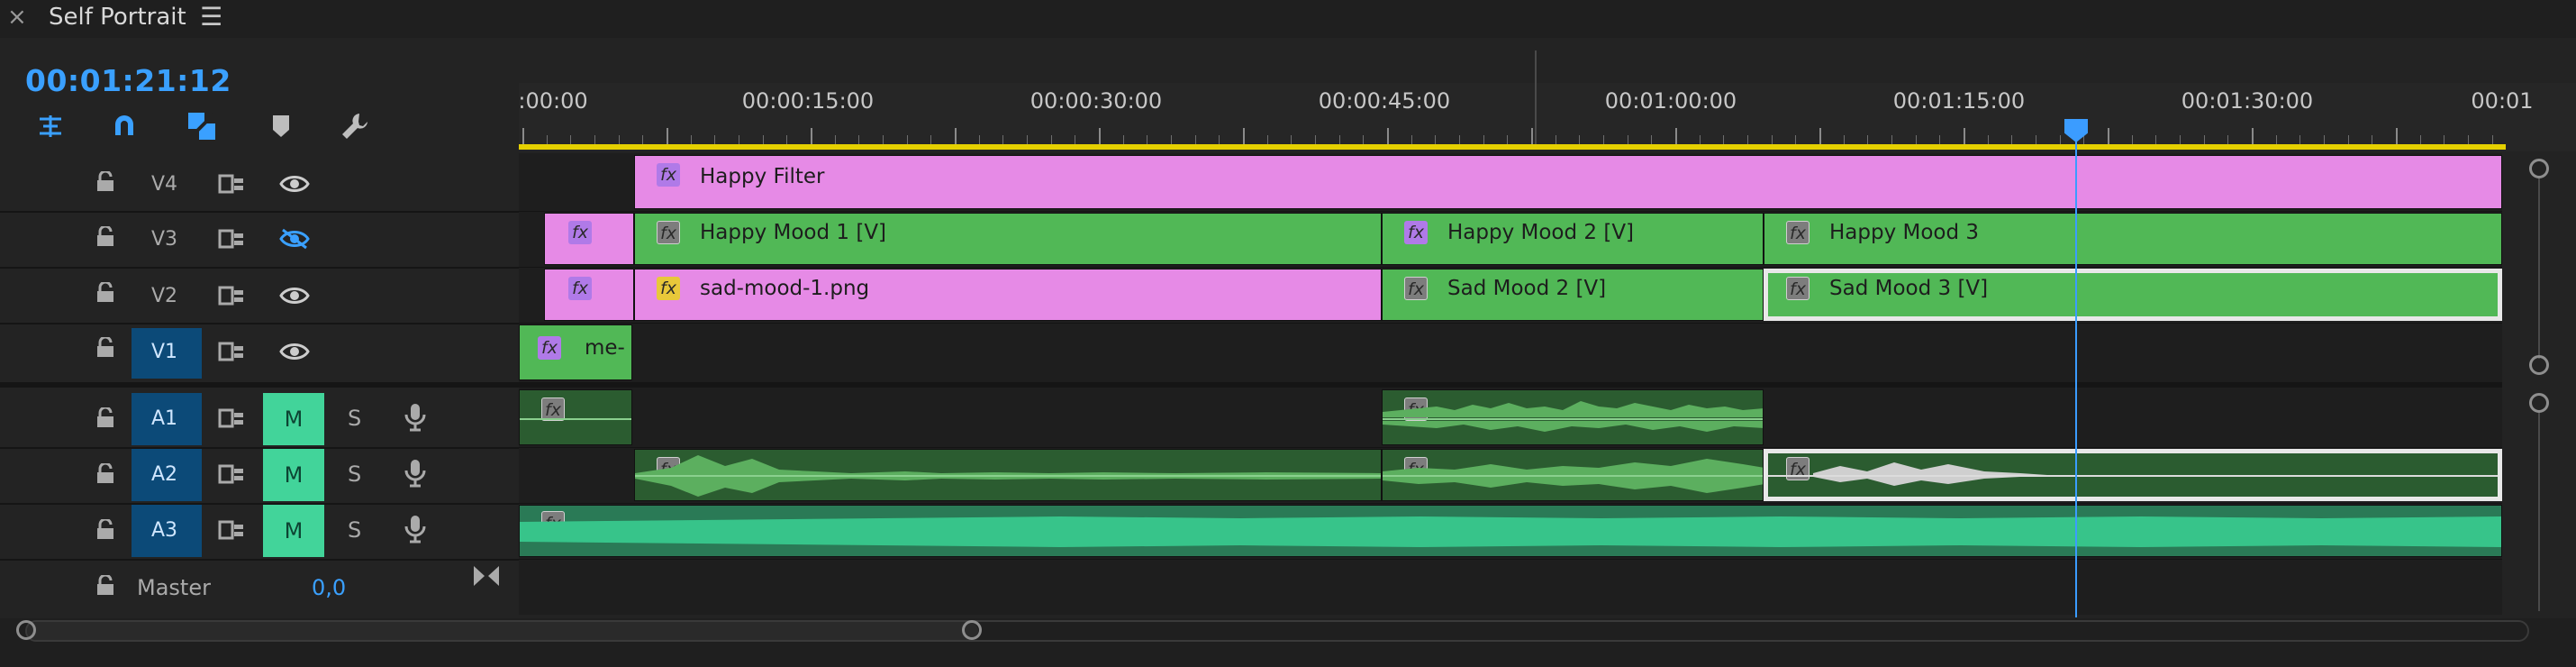 This screenshot has width=2576, height=667. Describe the element at coordinates (1568, 182) in the screenshot. I see `clip-happy-filter: fx Happy Filter` at that location.